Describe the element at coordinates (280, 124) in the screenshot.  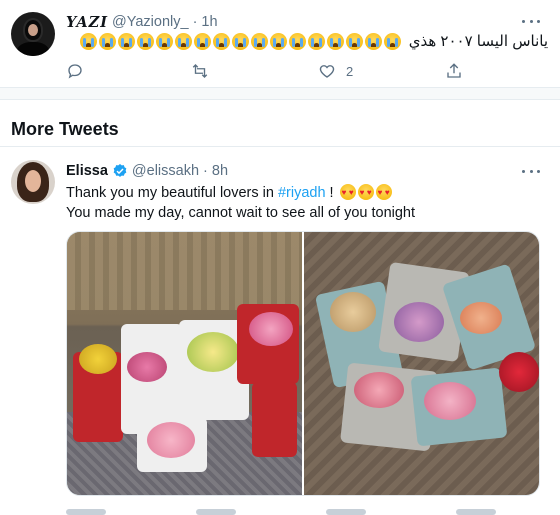
I see `more-tweets-header: More Tweets` at that location.